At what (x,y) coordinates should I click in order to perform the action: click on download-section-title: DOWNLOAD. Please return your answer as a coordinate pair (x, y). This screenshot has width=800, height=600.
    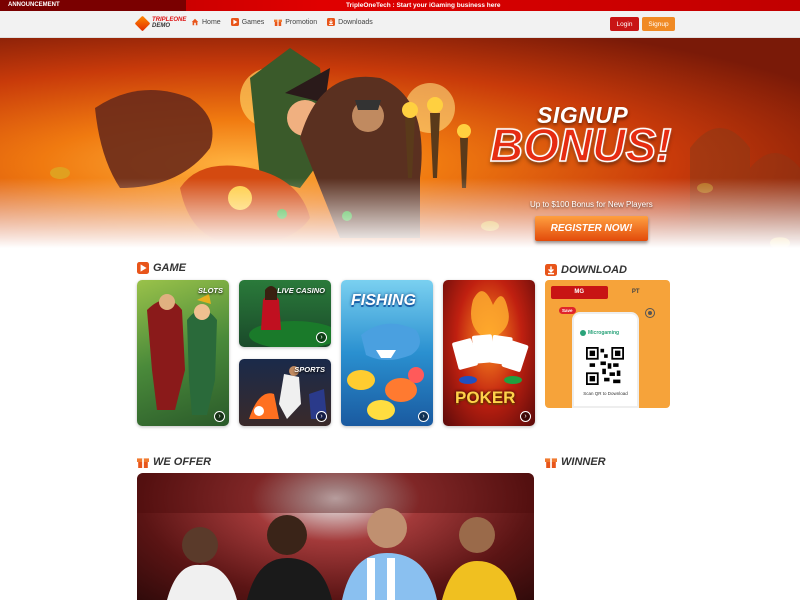
    Looking at the image, I should click on (586, 270).